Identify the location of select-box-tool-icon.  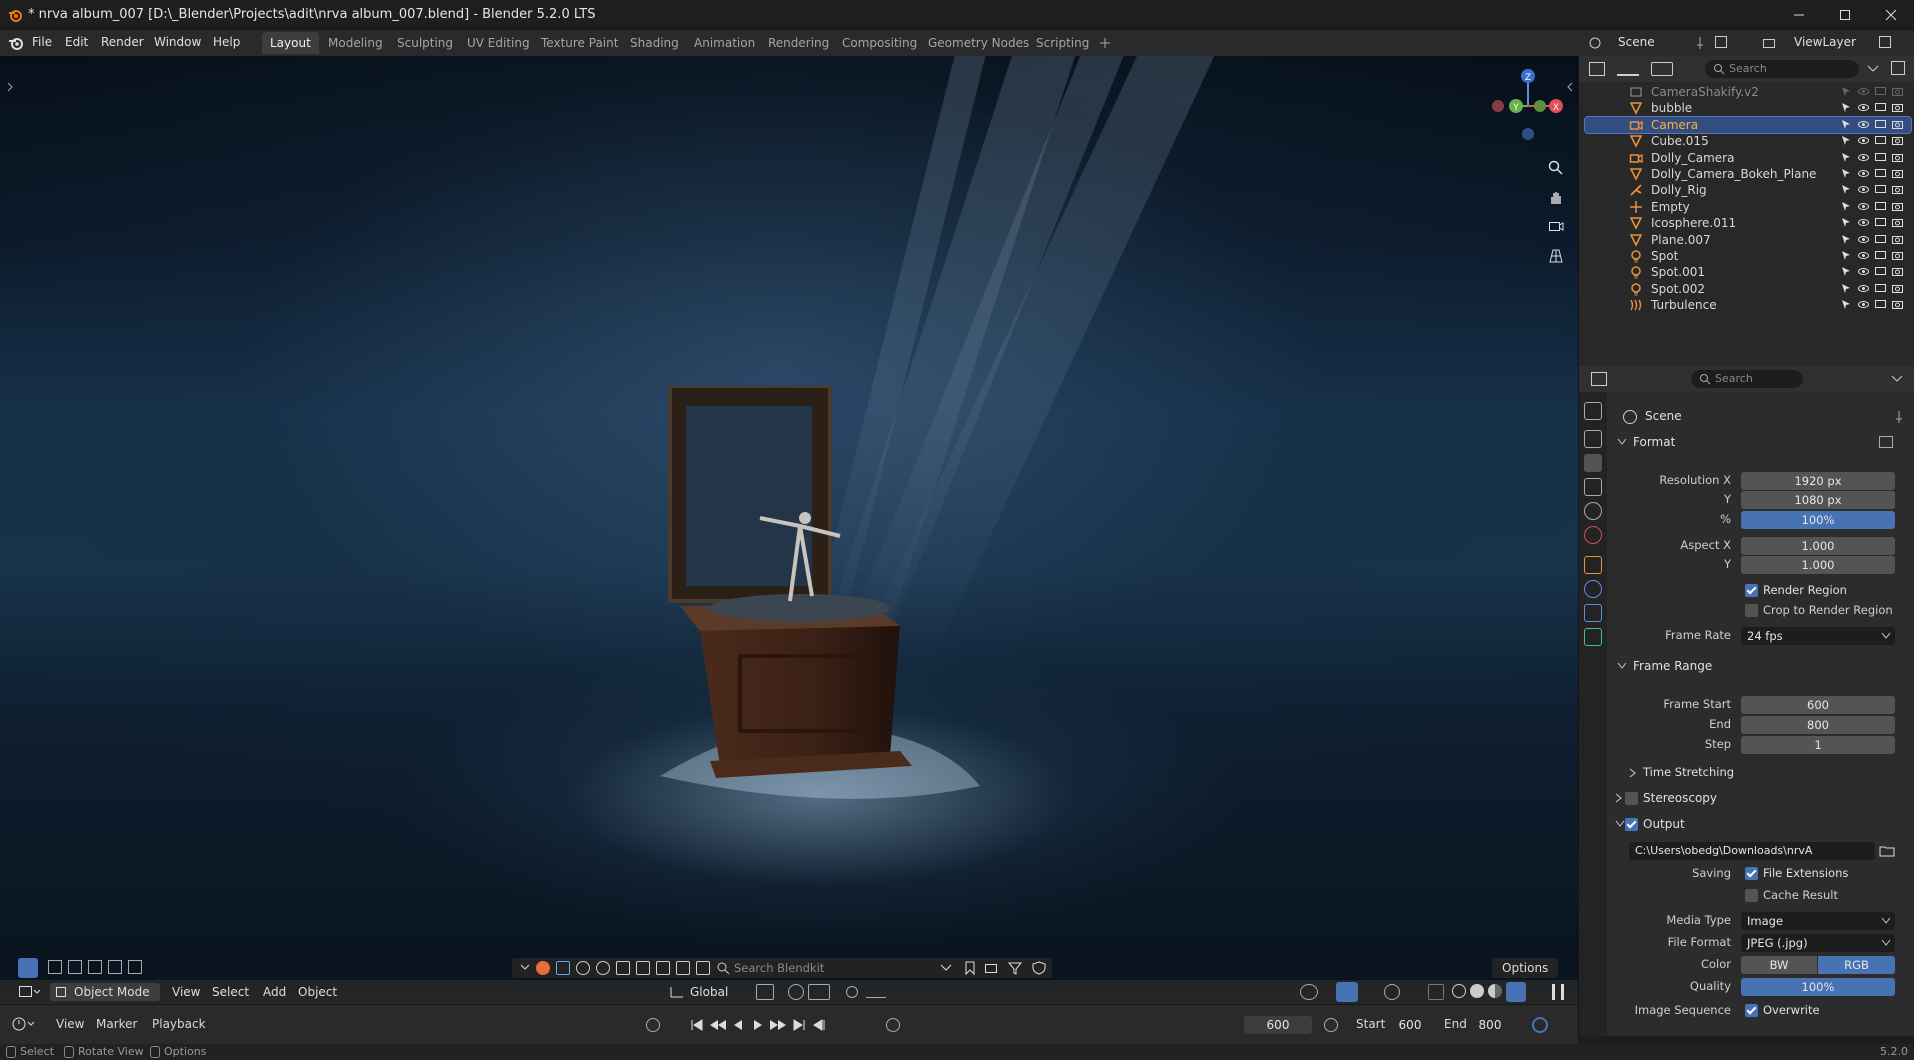
(28, 968).